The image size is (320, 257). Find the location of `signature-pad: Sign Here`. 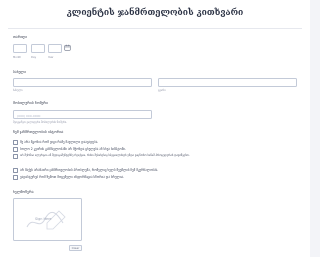

signature-pad: Sign Here is located at coordinates (47, 219).